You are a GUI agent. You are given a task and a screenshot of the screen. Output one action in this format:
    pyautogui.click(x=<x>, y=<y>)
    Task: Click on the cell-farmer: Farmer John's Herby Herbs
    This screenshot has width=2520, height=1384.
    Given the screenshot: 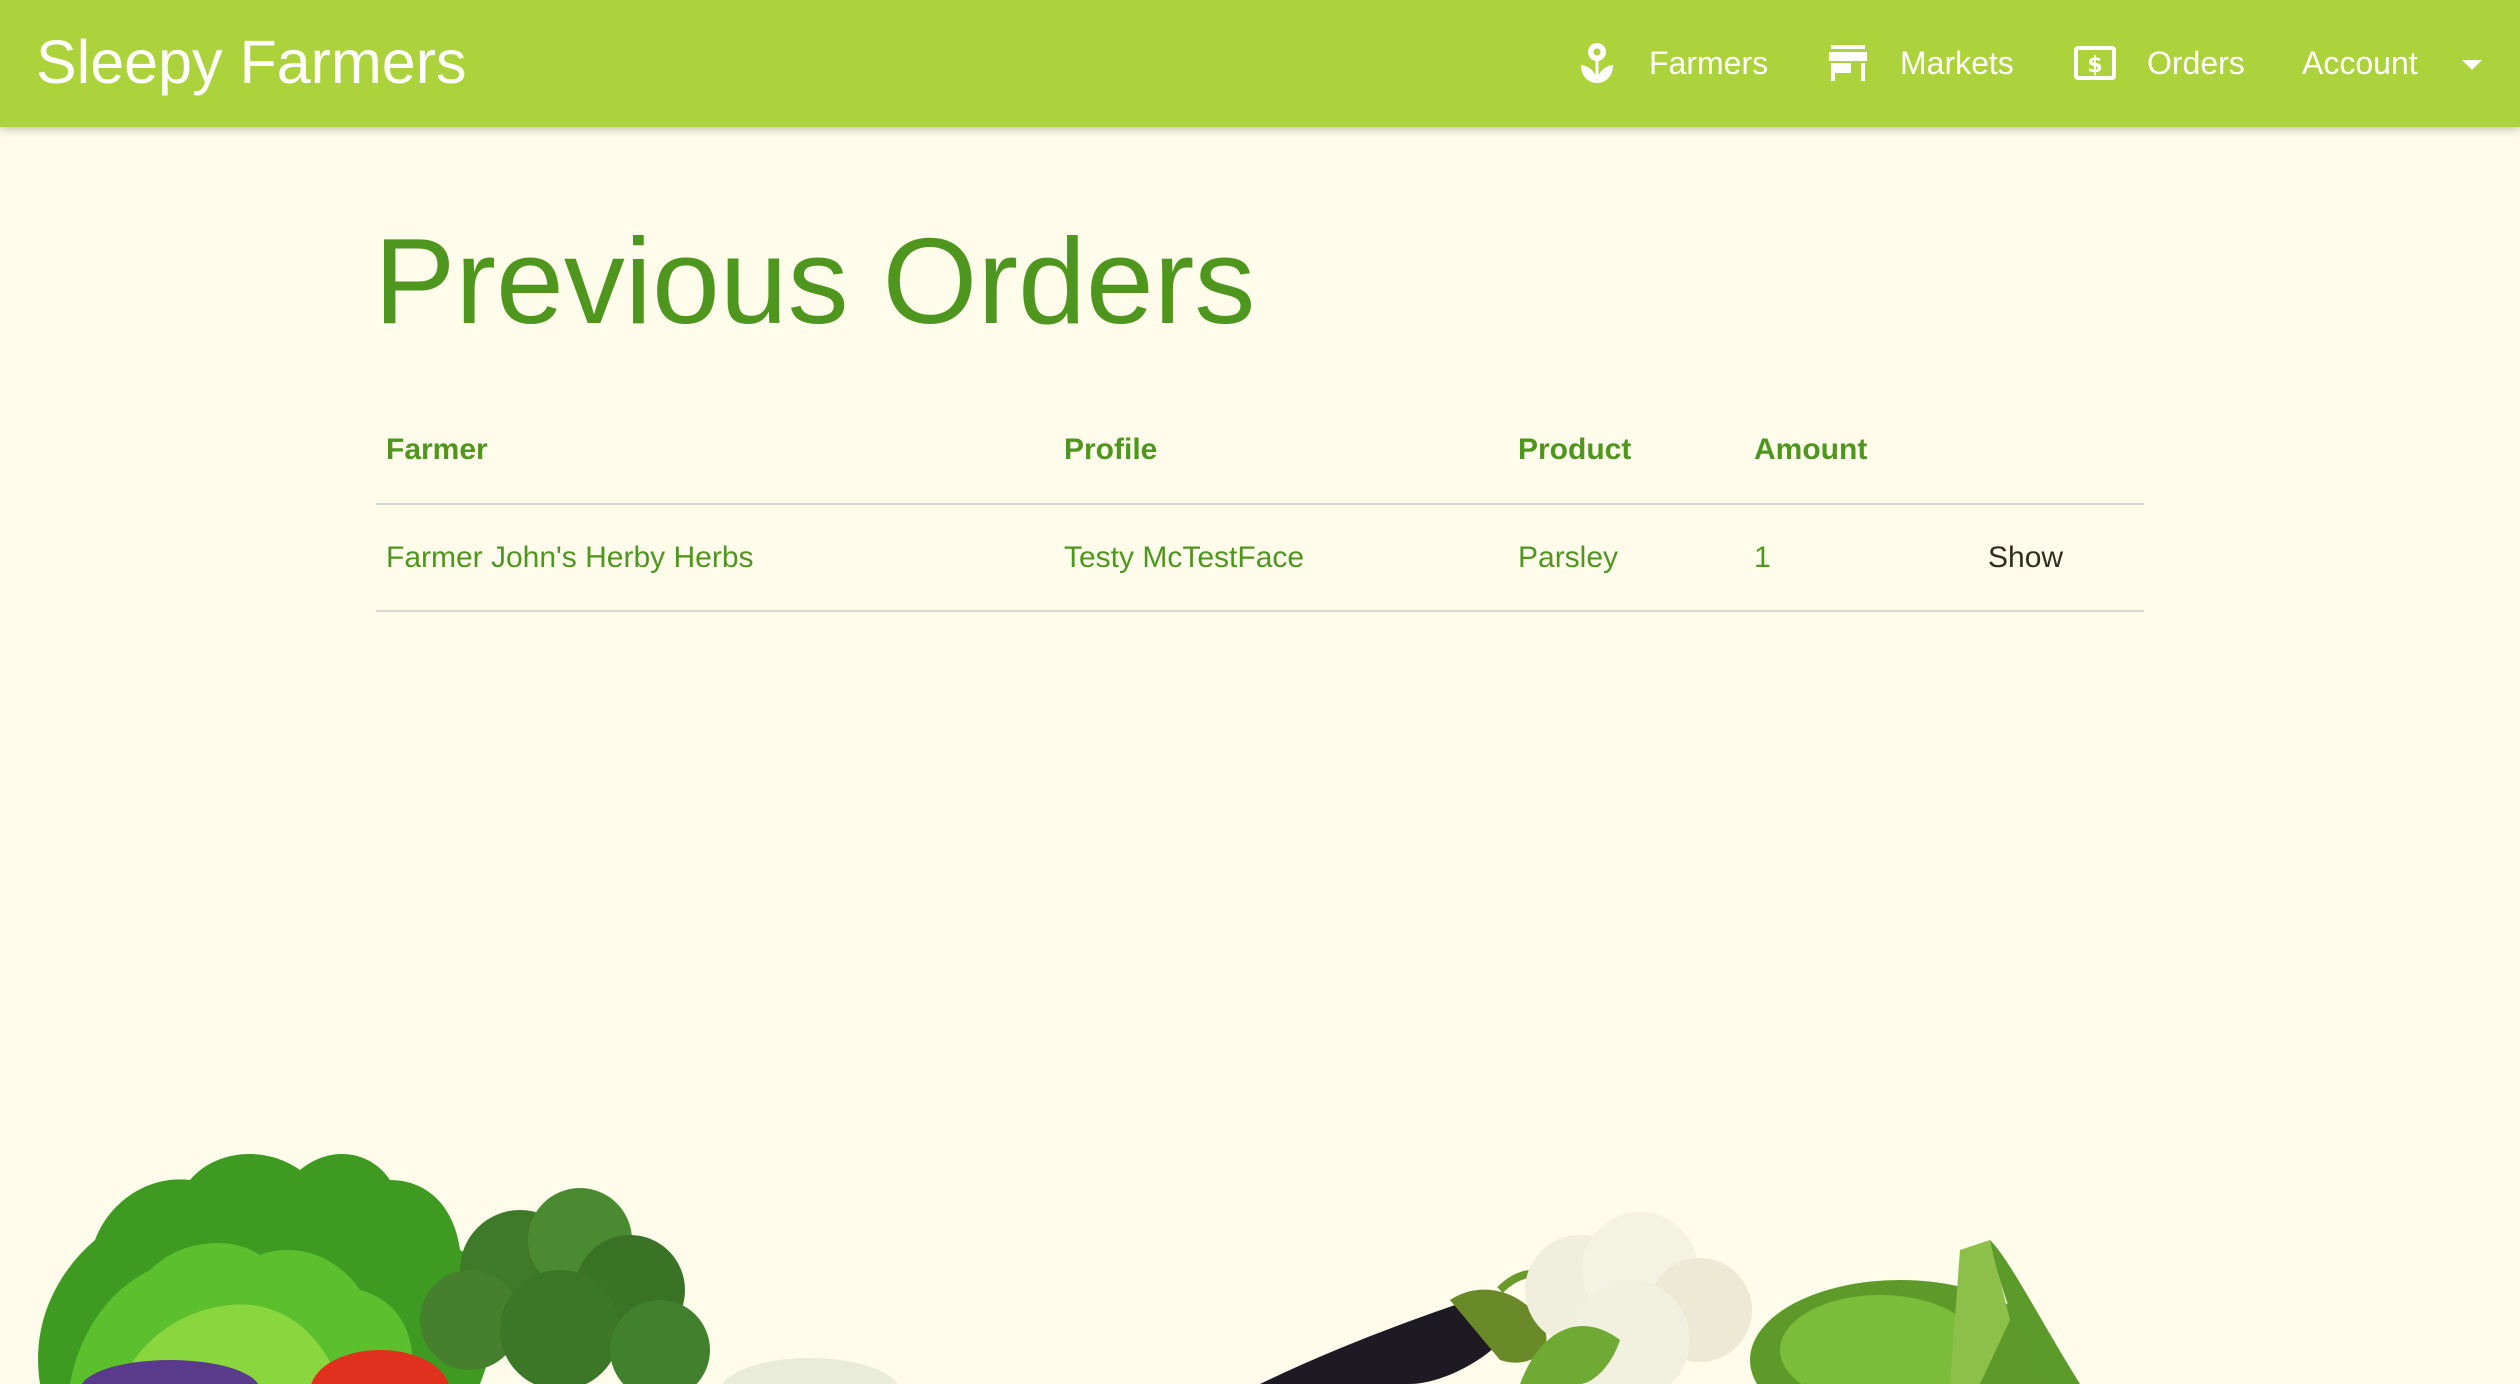 What is the action you would take?
    pyautogui.click(x=715, y=558)
    